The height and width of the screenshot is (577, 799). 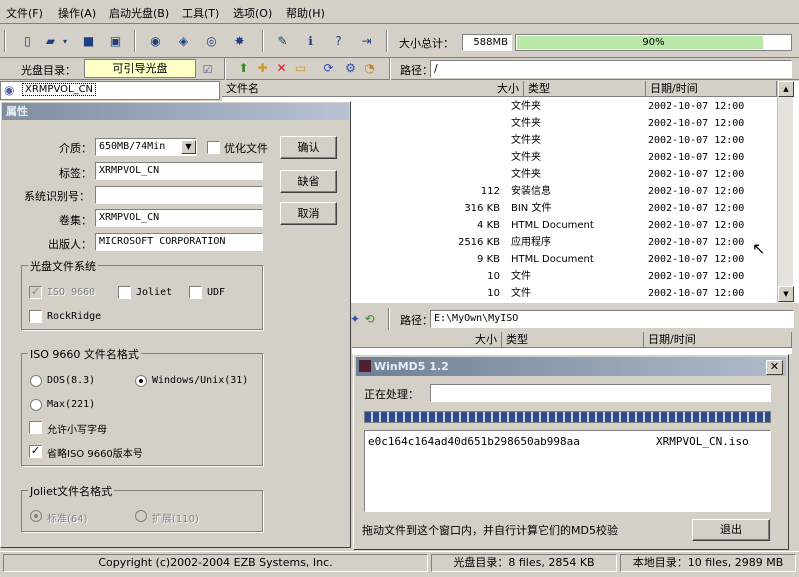 What do you see at coordinates (141, 381) in the screenshot?
I see `iso-windows-radio` at bounding box center [141, 381].